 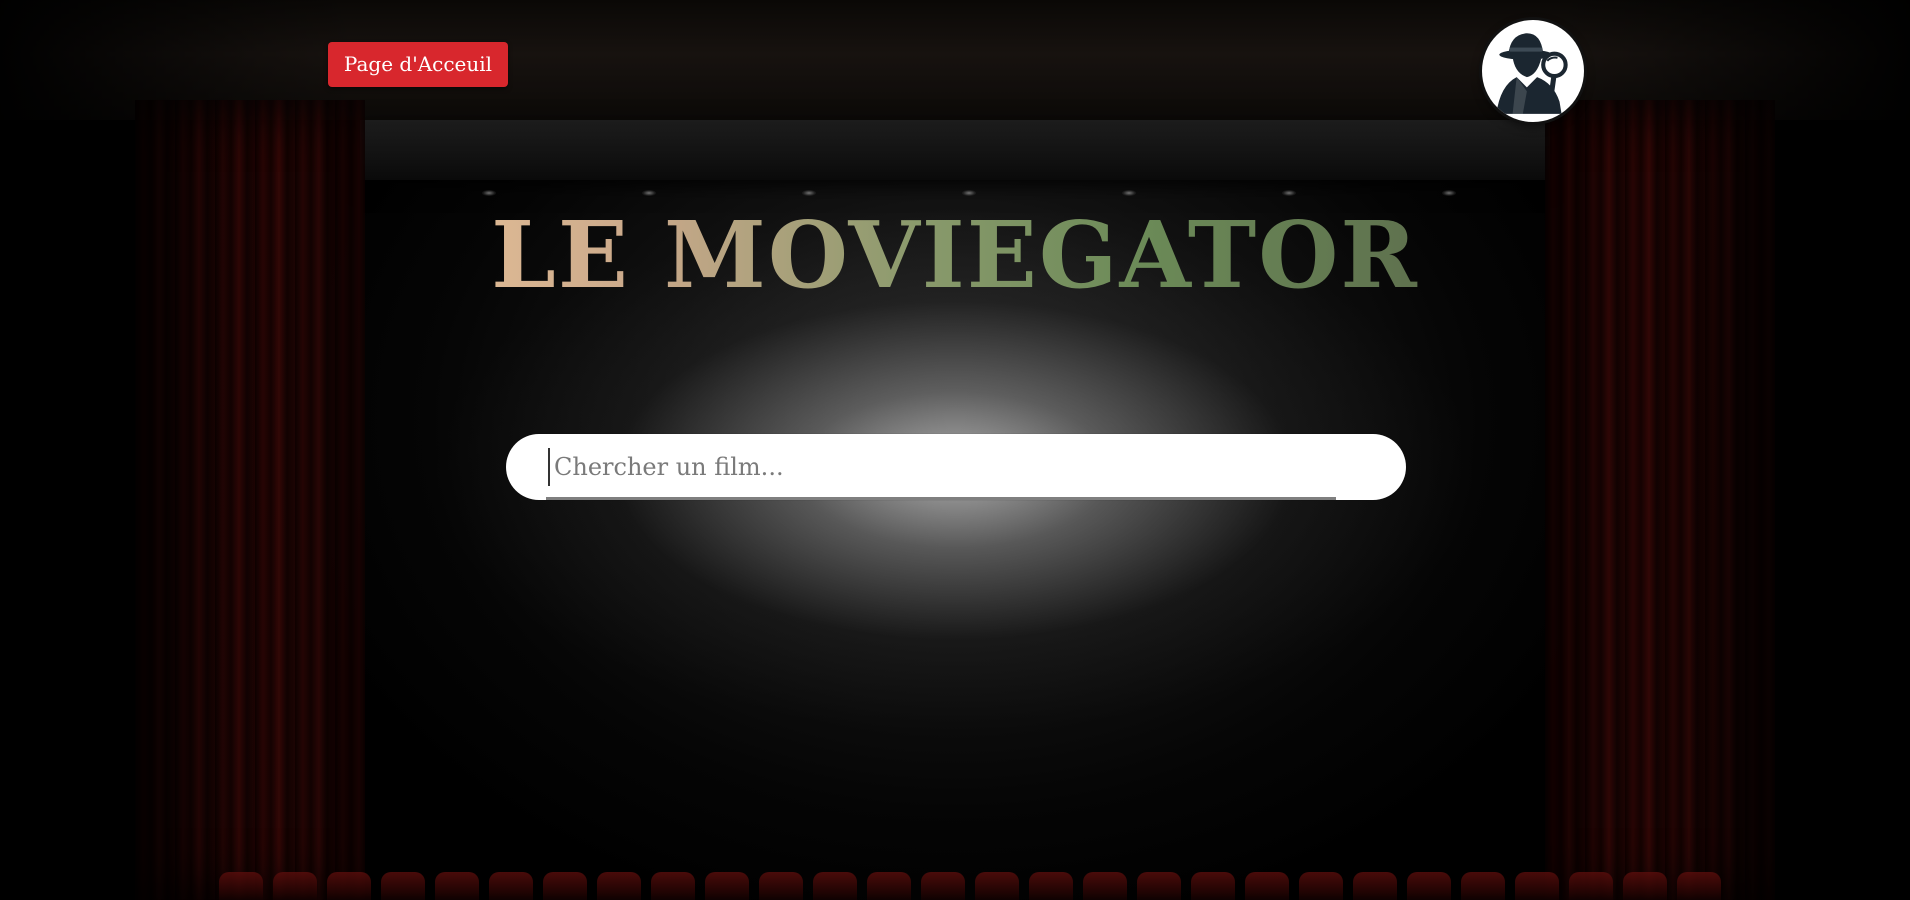 I want to click on page-title: LE MOVIEGATOR, so click(x=955, y=255).